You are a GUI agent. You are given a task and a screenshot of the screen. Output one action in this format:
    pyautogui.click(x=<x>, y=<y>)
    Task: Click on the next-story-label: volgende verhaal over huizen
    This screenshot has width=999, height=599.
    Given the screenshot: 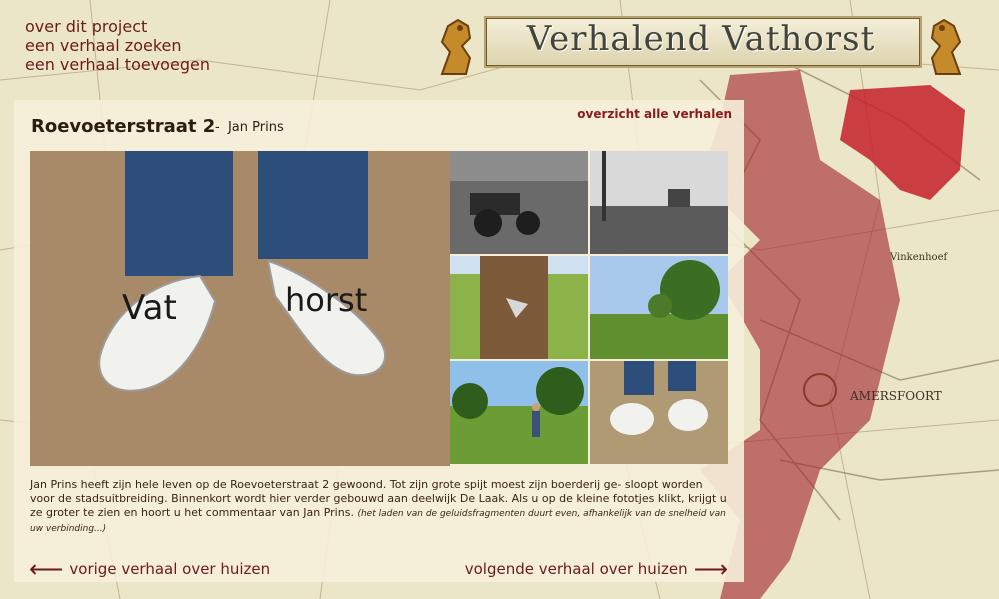 What is the action you would take?
    pyautogui.click(x=576, y=569)
    